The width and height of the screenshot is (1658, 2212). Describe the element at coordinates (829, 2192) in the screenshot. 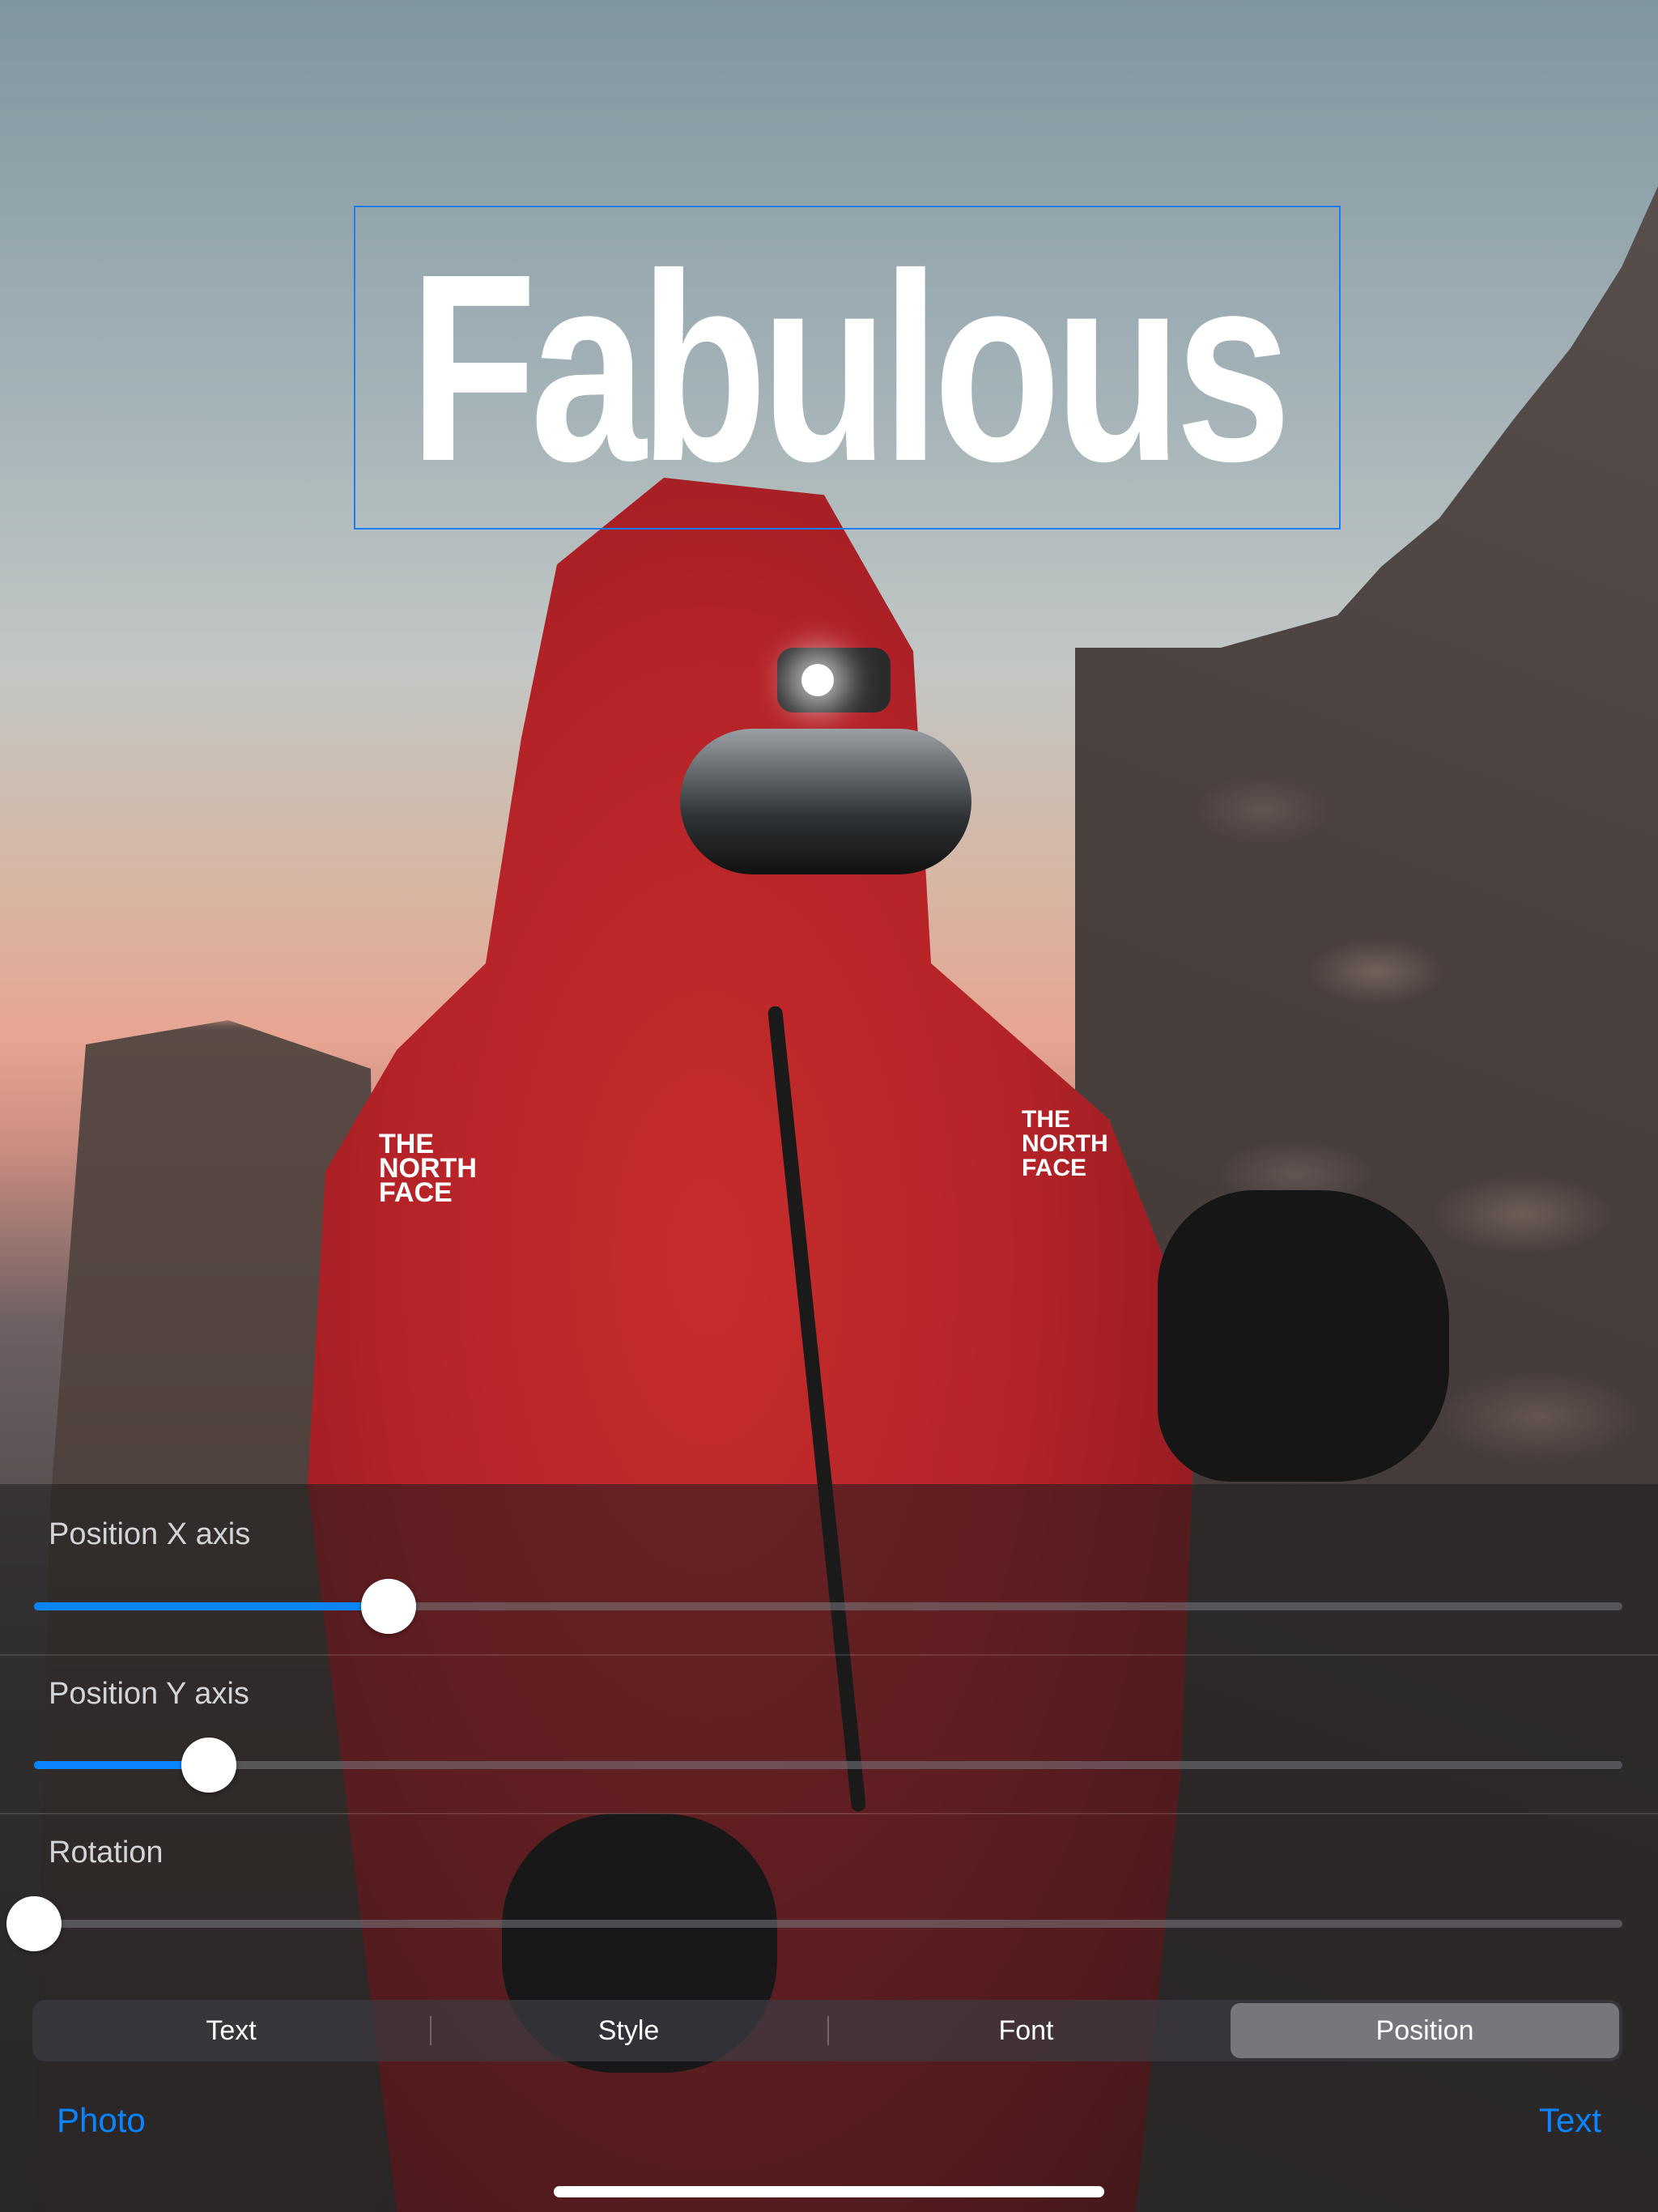

I see `home-indicator` at that location.